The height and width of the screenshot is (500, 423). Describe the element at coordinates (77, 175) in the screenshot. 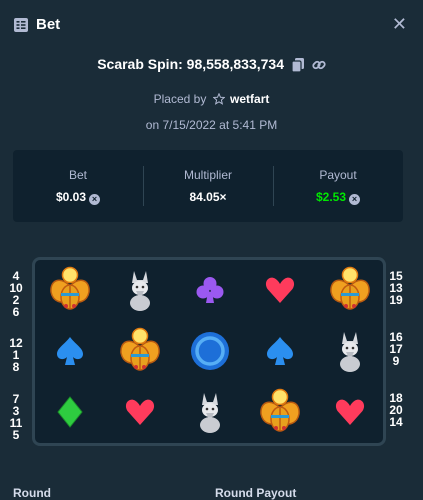

I see `stat-bet-label: Bet` at that location.